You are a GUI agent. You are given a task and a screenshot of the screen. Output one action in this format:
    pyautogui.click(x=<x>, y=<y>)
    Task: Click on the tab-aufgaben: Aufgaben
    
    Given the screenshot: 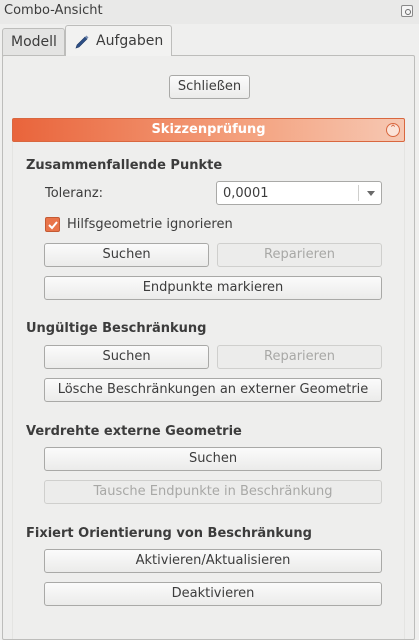 What is the action you would take?
    pyautogui.click(x=118, y=40)
    